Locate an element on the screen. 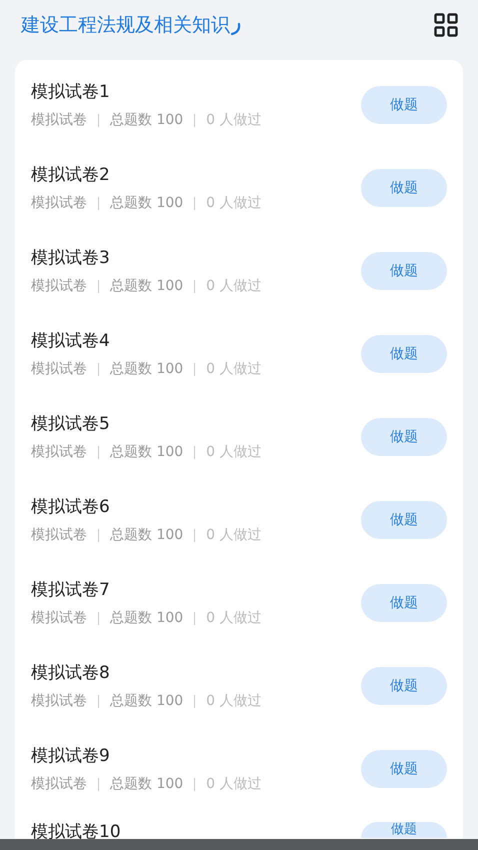 The width and height of the screenshot is (478, 850). paper-title: 模拟试卷4 is located at coordinates (71, 341).